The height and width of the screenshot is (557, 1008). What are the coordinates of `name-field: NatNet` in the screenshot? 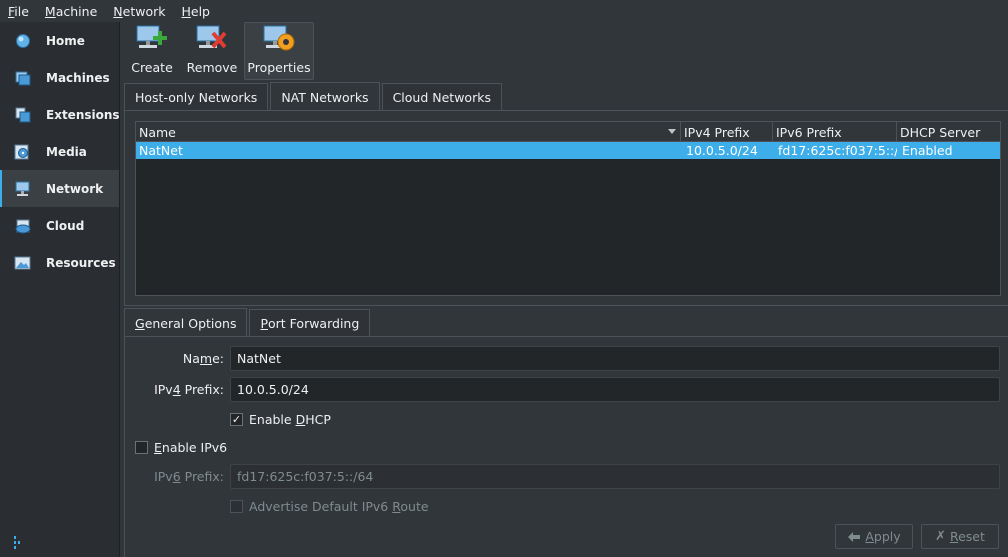 It's located at (615, 358).